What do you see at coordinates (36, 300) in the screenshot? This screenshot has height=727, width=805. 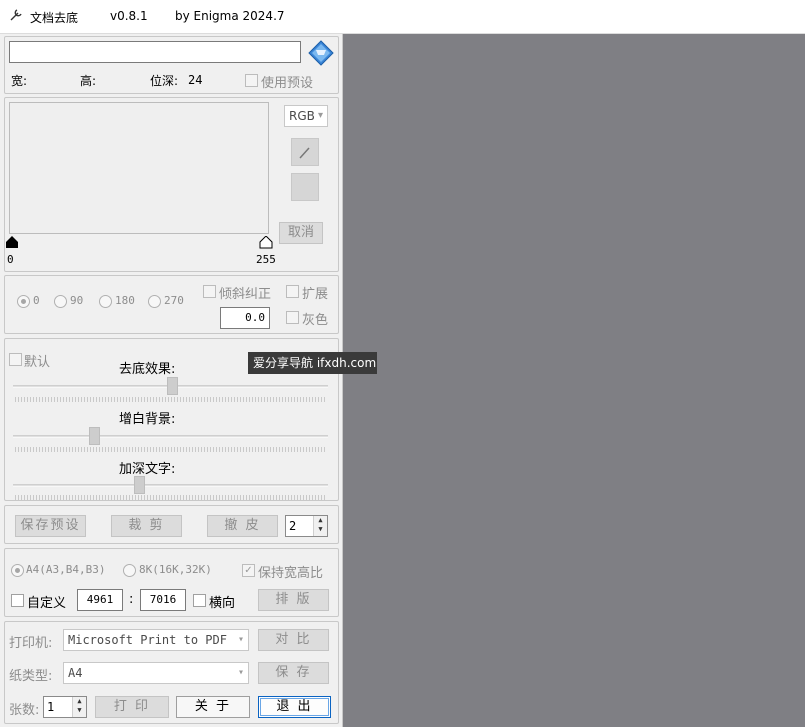 I see `rotate-0-label: 0` at bounding box center [36, 300].